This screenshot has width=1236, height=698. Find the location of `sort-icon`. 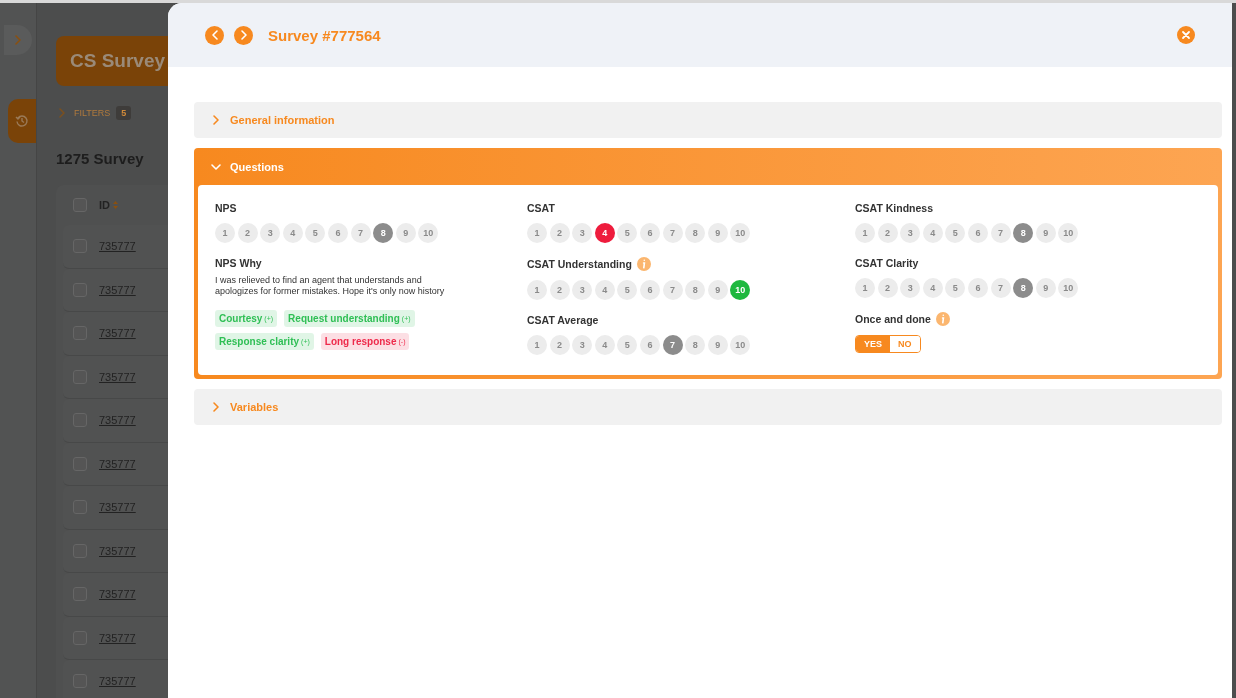

sort-icon is located at coordinates (115, 205).